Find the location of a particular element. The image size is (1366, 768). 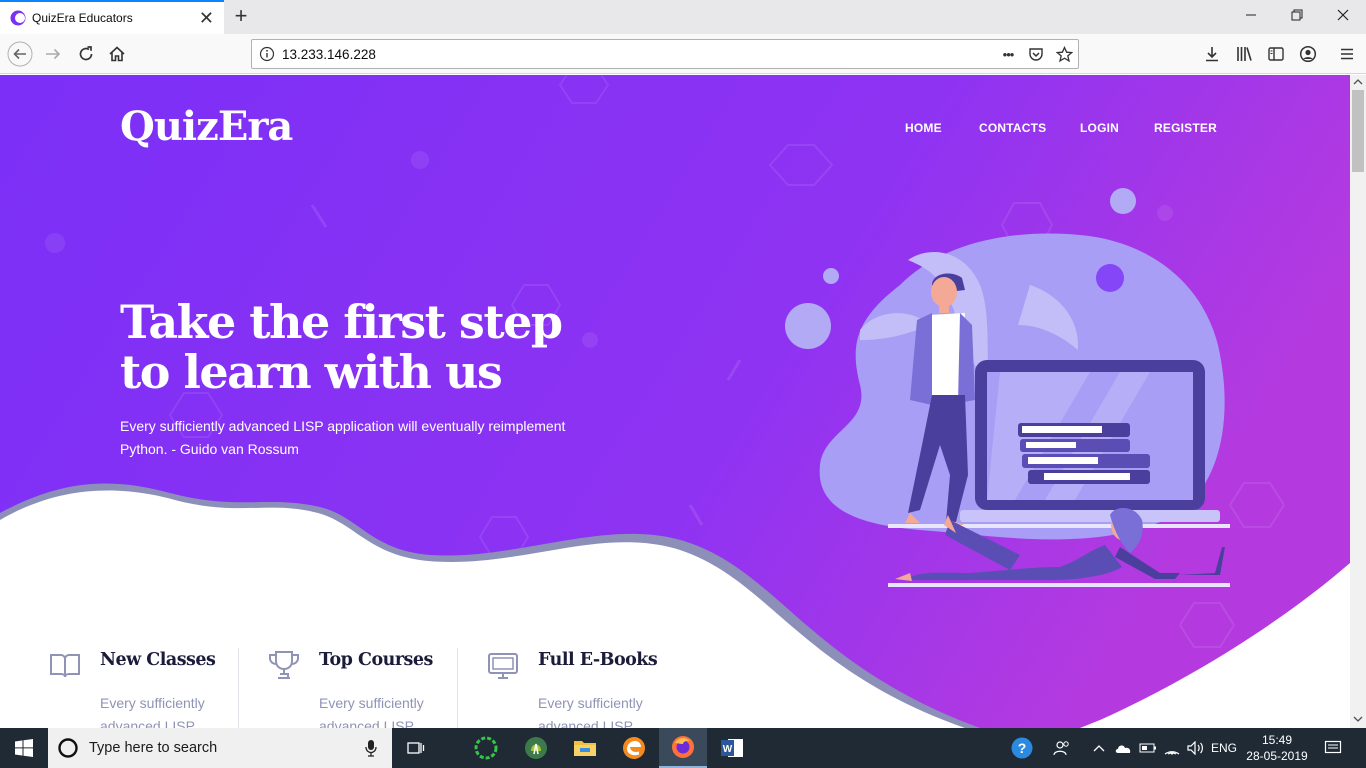

file-explorer-icon is located at coordinates (585, 748).